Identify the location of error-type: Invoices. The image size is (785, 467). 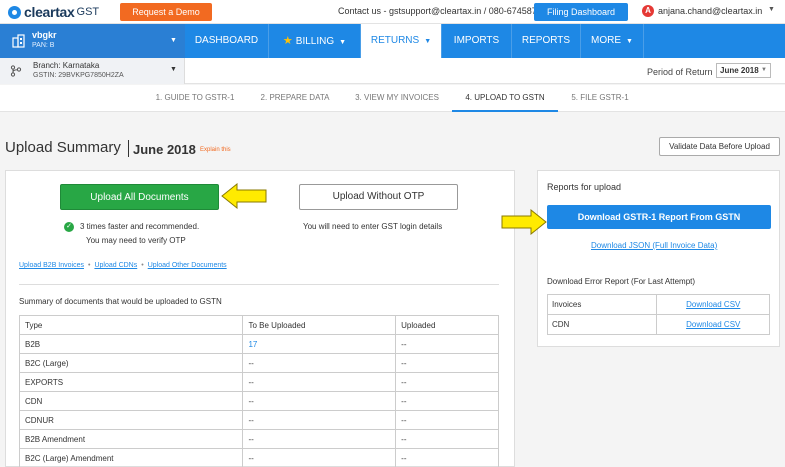
(602, 304).